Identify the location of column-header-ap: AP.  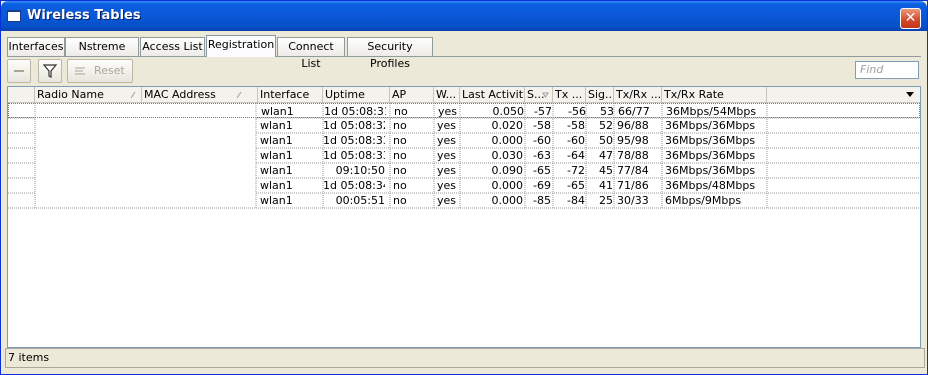
(412, 94).